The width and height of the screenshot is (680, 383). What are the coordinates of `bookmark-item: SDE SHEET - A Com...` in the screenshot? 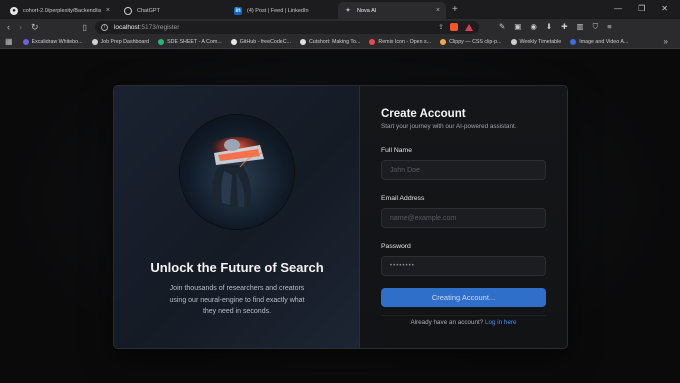 It's located at (190, 41).